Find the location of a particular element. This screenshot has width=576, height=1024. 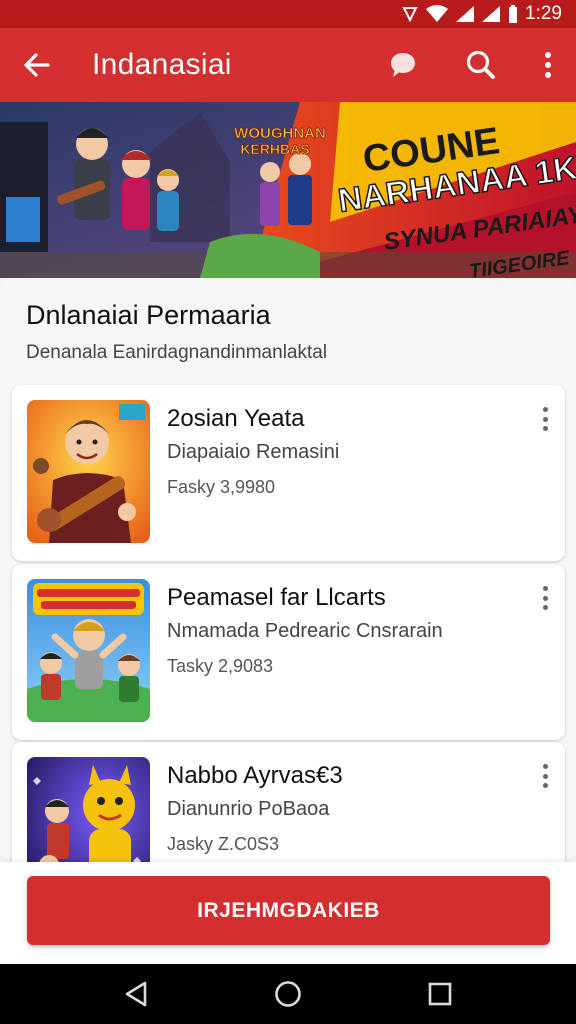

chat-button is located at coordinates (403, 65).